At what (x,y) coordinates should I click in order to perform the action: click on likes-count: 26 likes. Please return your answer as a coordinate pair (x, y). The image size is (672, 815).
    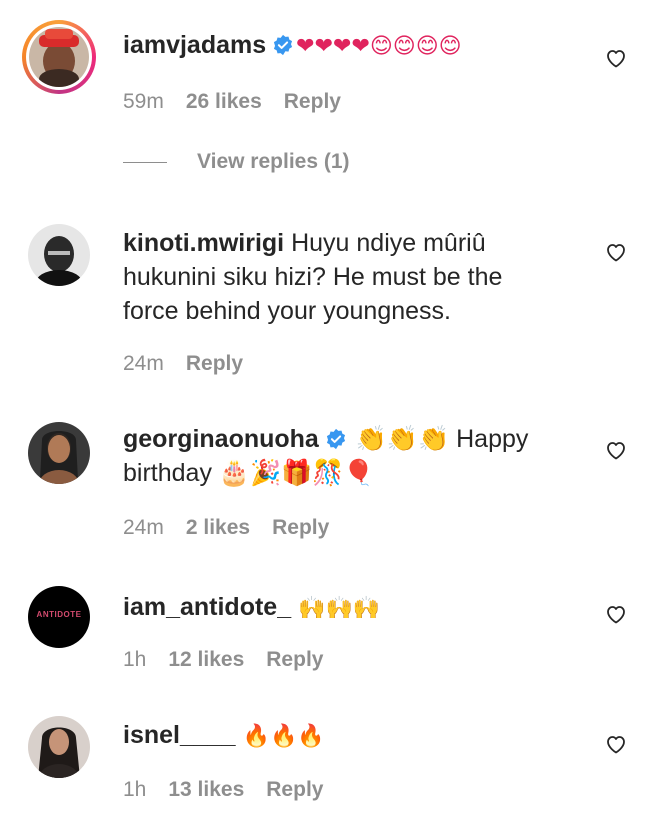
    Looking at the image, I should click on (224, 102).